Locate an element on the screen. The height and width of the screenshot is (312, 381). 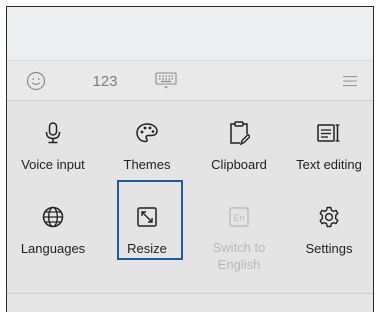
resize-icon is located at coordinates (147, 217).